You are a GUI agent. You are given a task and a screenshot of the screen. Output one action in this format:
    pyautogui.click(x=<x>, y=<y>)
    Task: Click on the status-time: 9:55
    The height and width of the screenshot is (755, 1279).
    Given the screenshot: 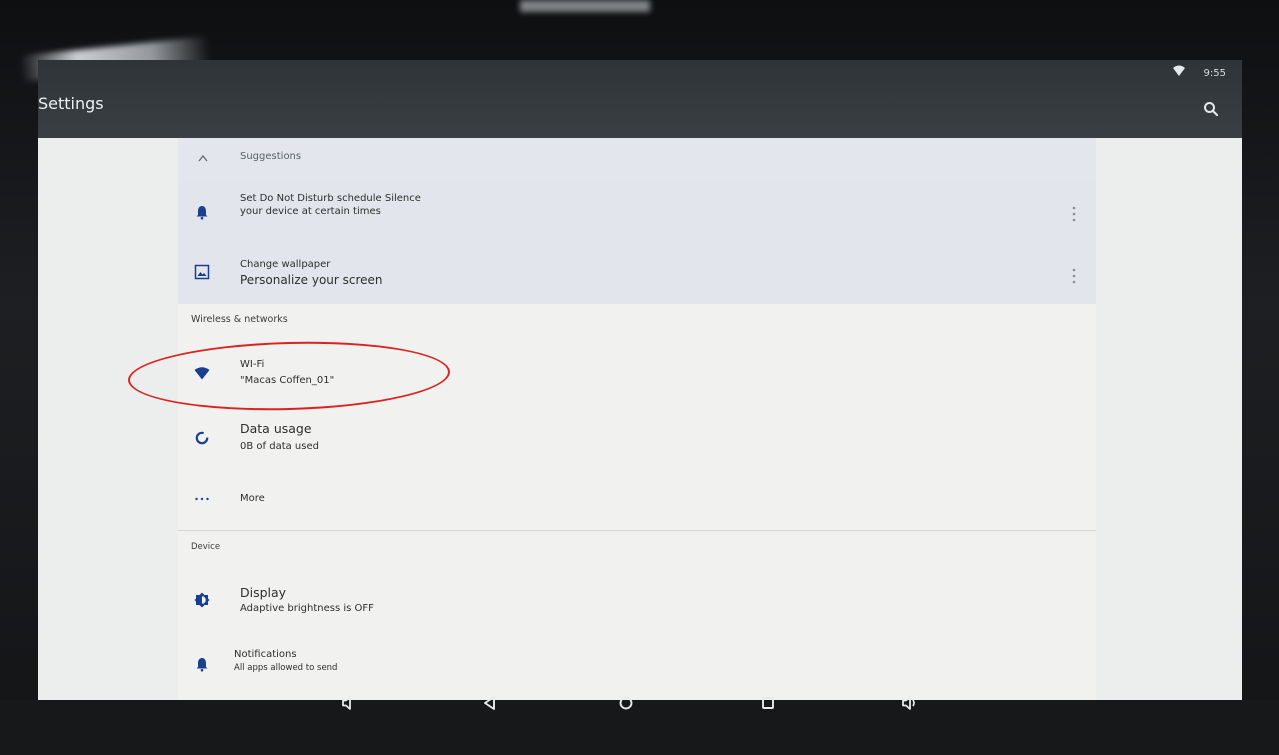 What is the action you would take?
    pyautogui.click(x=1214, y=73)
    